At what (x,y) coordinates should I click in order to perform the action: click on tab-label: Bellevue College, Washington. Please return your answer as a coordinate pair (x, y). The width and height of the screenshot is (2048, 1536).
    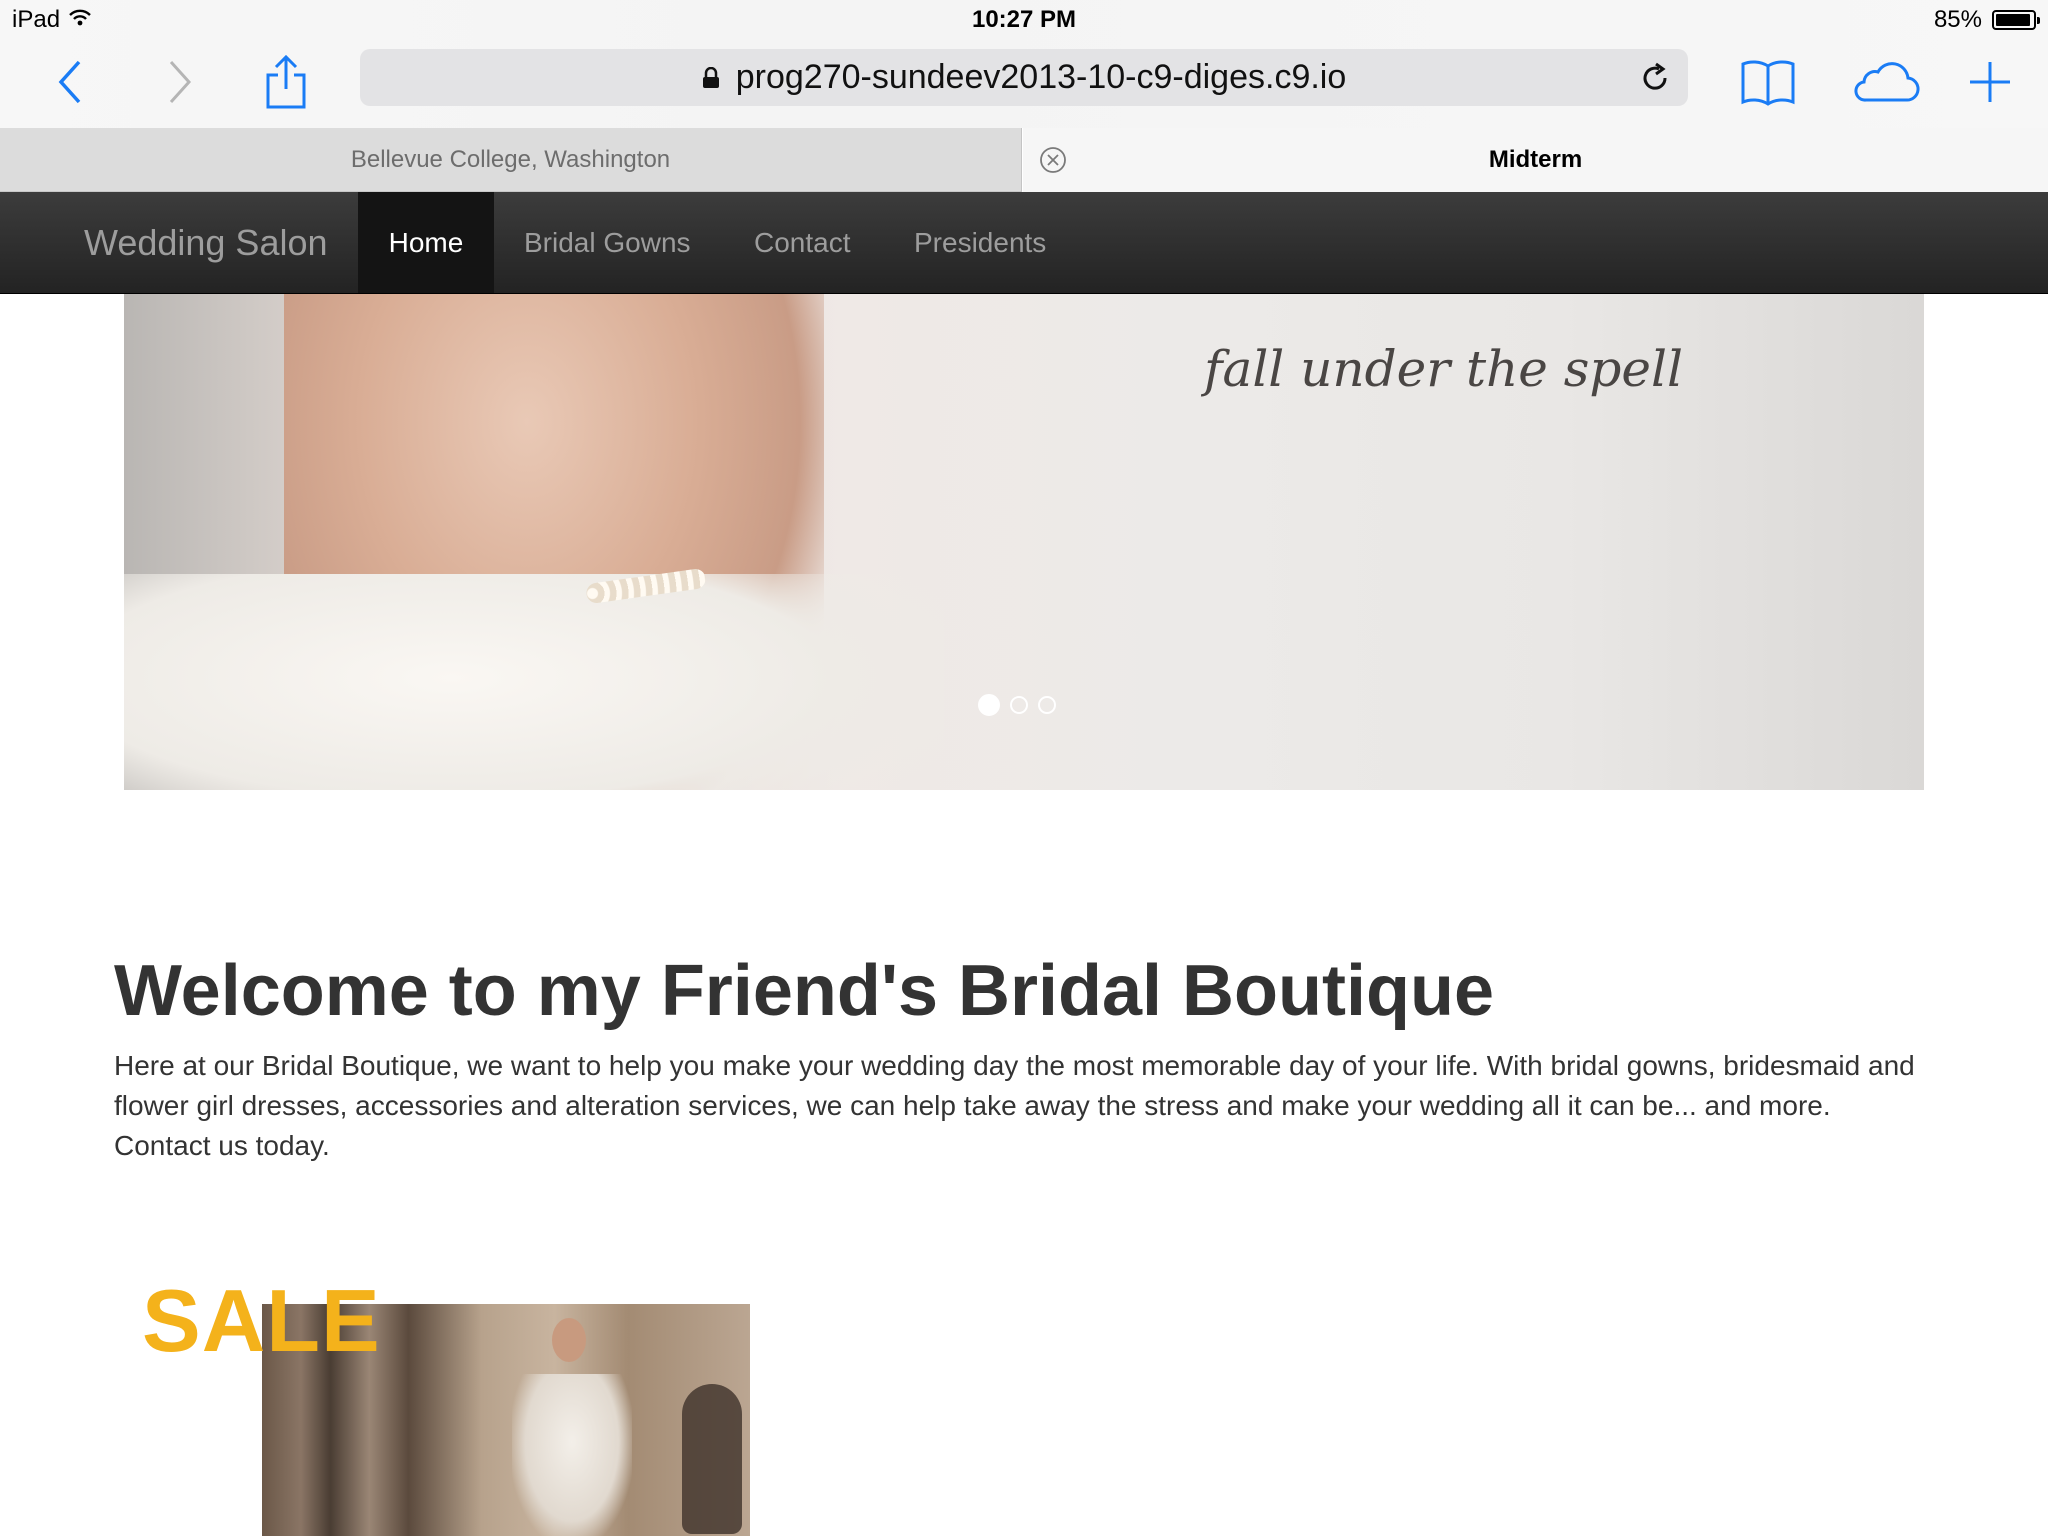
    Looking at the image, I should click on (510, 159).